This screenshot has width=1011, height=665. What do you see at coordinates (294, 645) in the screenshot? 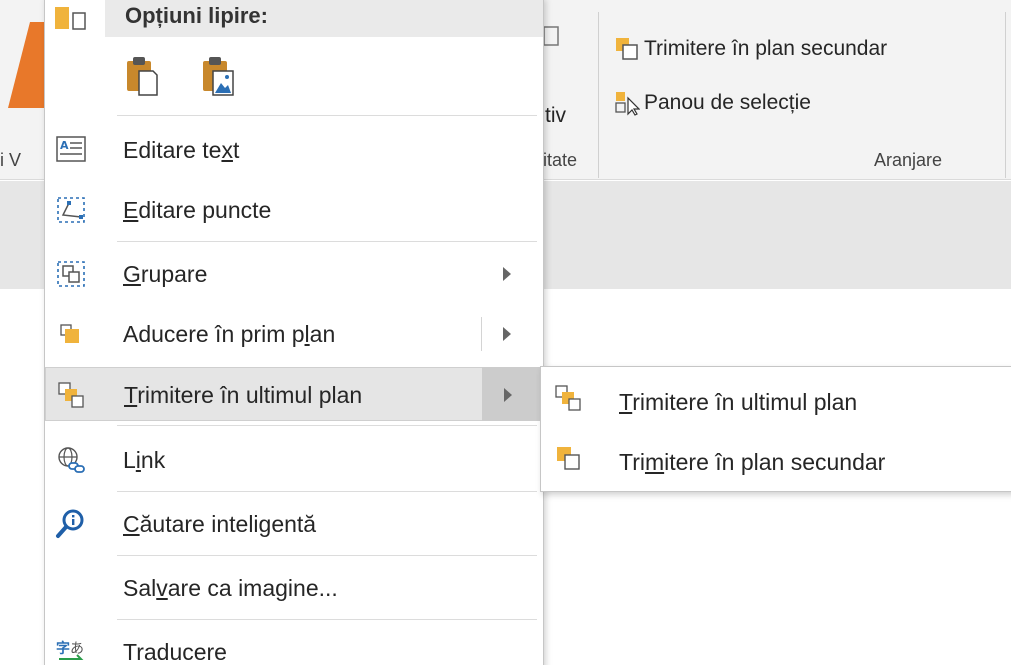
I see `menu-item-translate: 字 あ Traducere` at bounding box center [294, 645].